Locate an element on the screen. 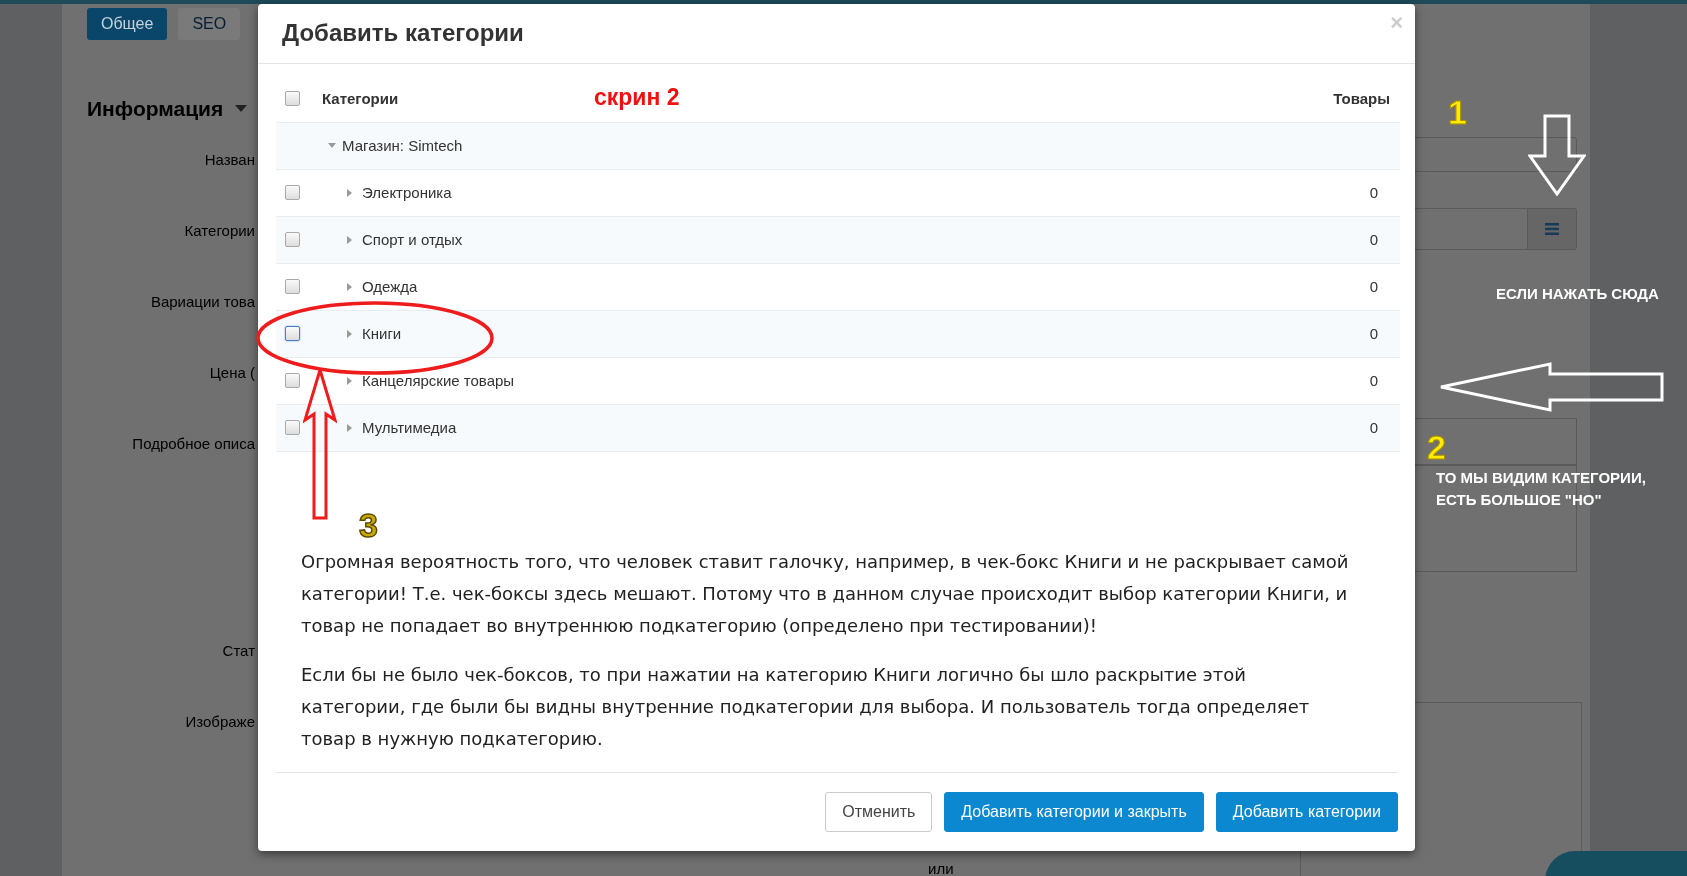 This screenshot has width=1687, height=876. tree-item: Спорт и отдых is located at coordinates (412, 240).